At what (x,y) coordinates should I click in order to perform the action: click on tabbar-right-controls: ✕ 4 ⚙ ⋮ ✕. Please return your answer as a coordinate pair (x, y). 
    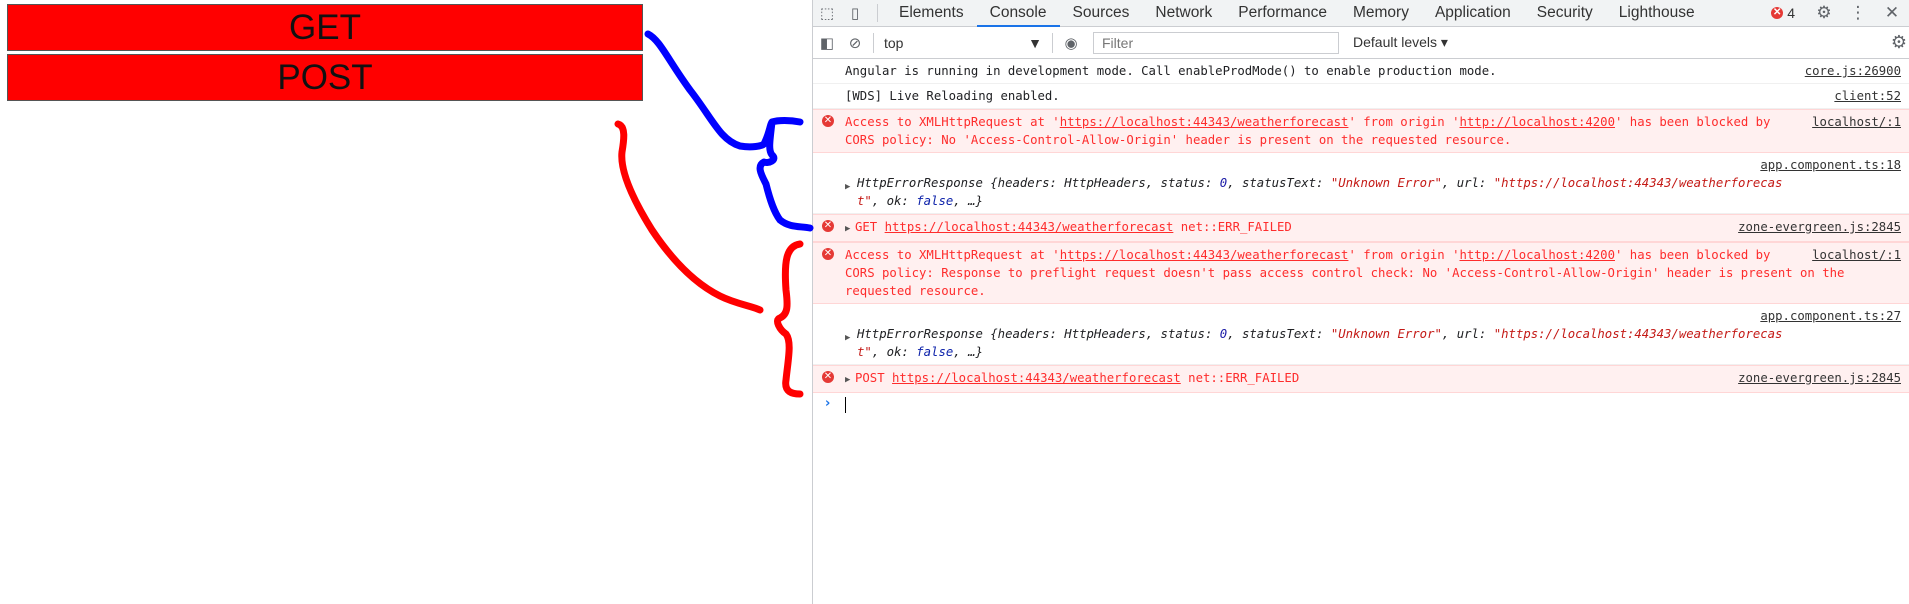
    Looking at the image, I should click on (1840, 13).